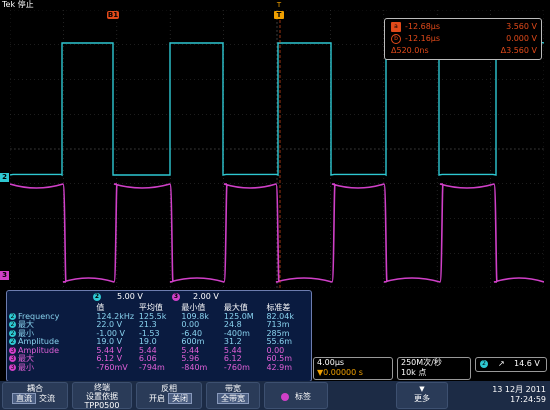 This screenshot has width=550, height=410. Describe the element at coordinates (511, 364) in the screenshot. I see `trigger-readout: 2 ↗ 14.6 V` at that location.